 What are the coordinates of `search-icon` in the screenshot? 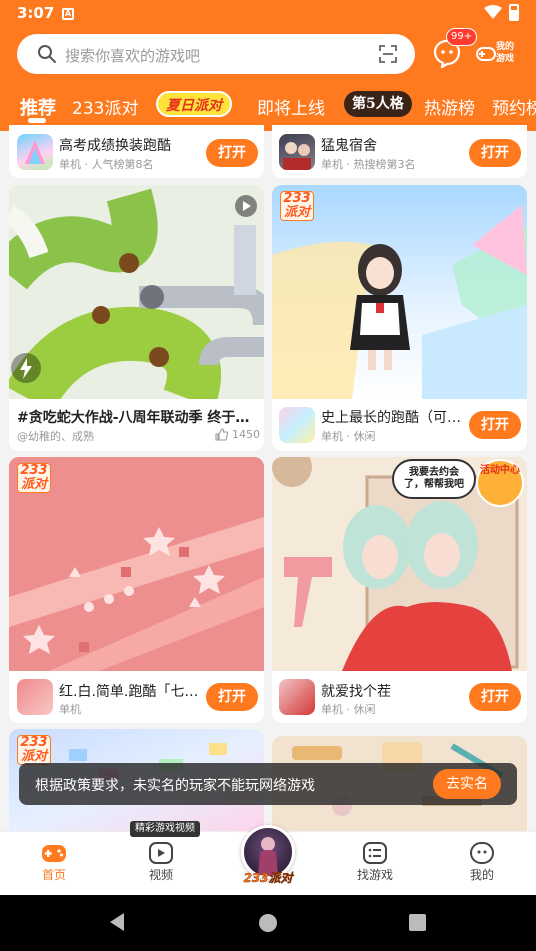 It's located at (47, 54).